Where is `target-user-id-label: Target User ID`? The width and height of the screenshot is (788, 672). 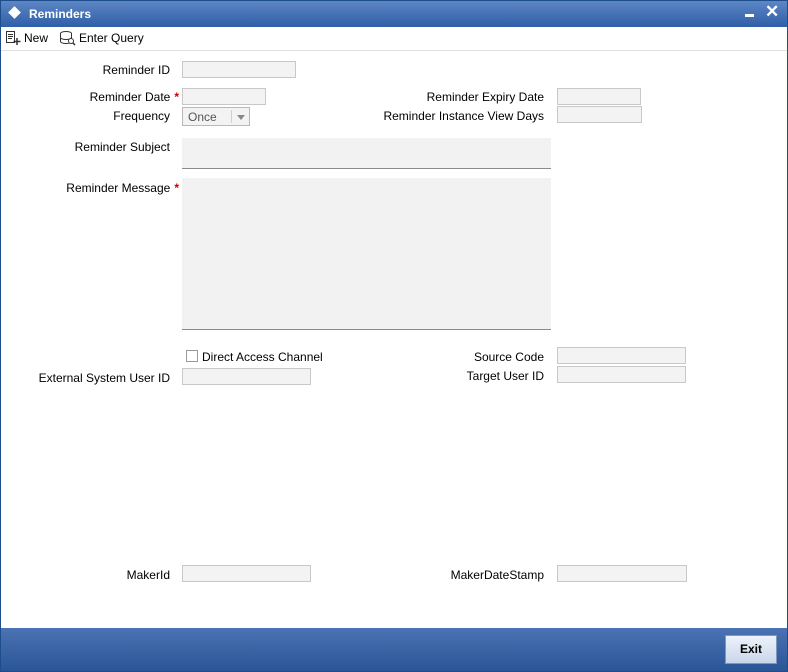 target-user-id-label: Target User ID is located at coordinates (505, 376).